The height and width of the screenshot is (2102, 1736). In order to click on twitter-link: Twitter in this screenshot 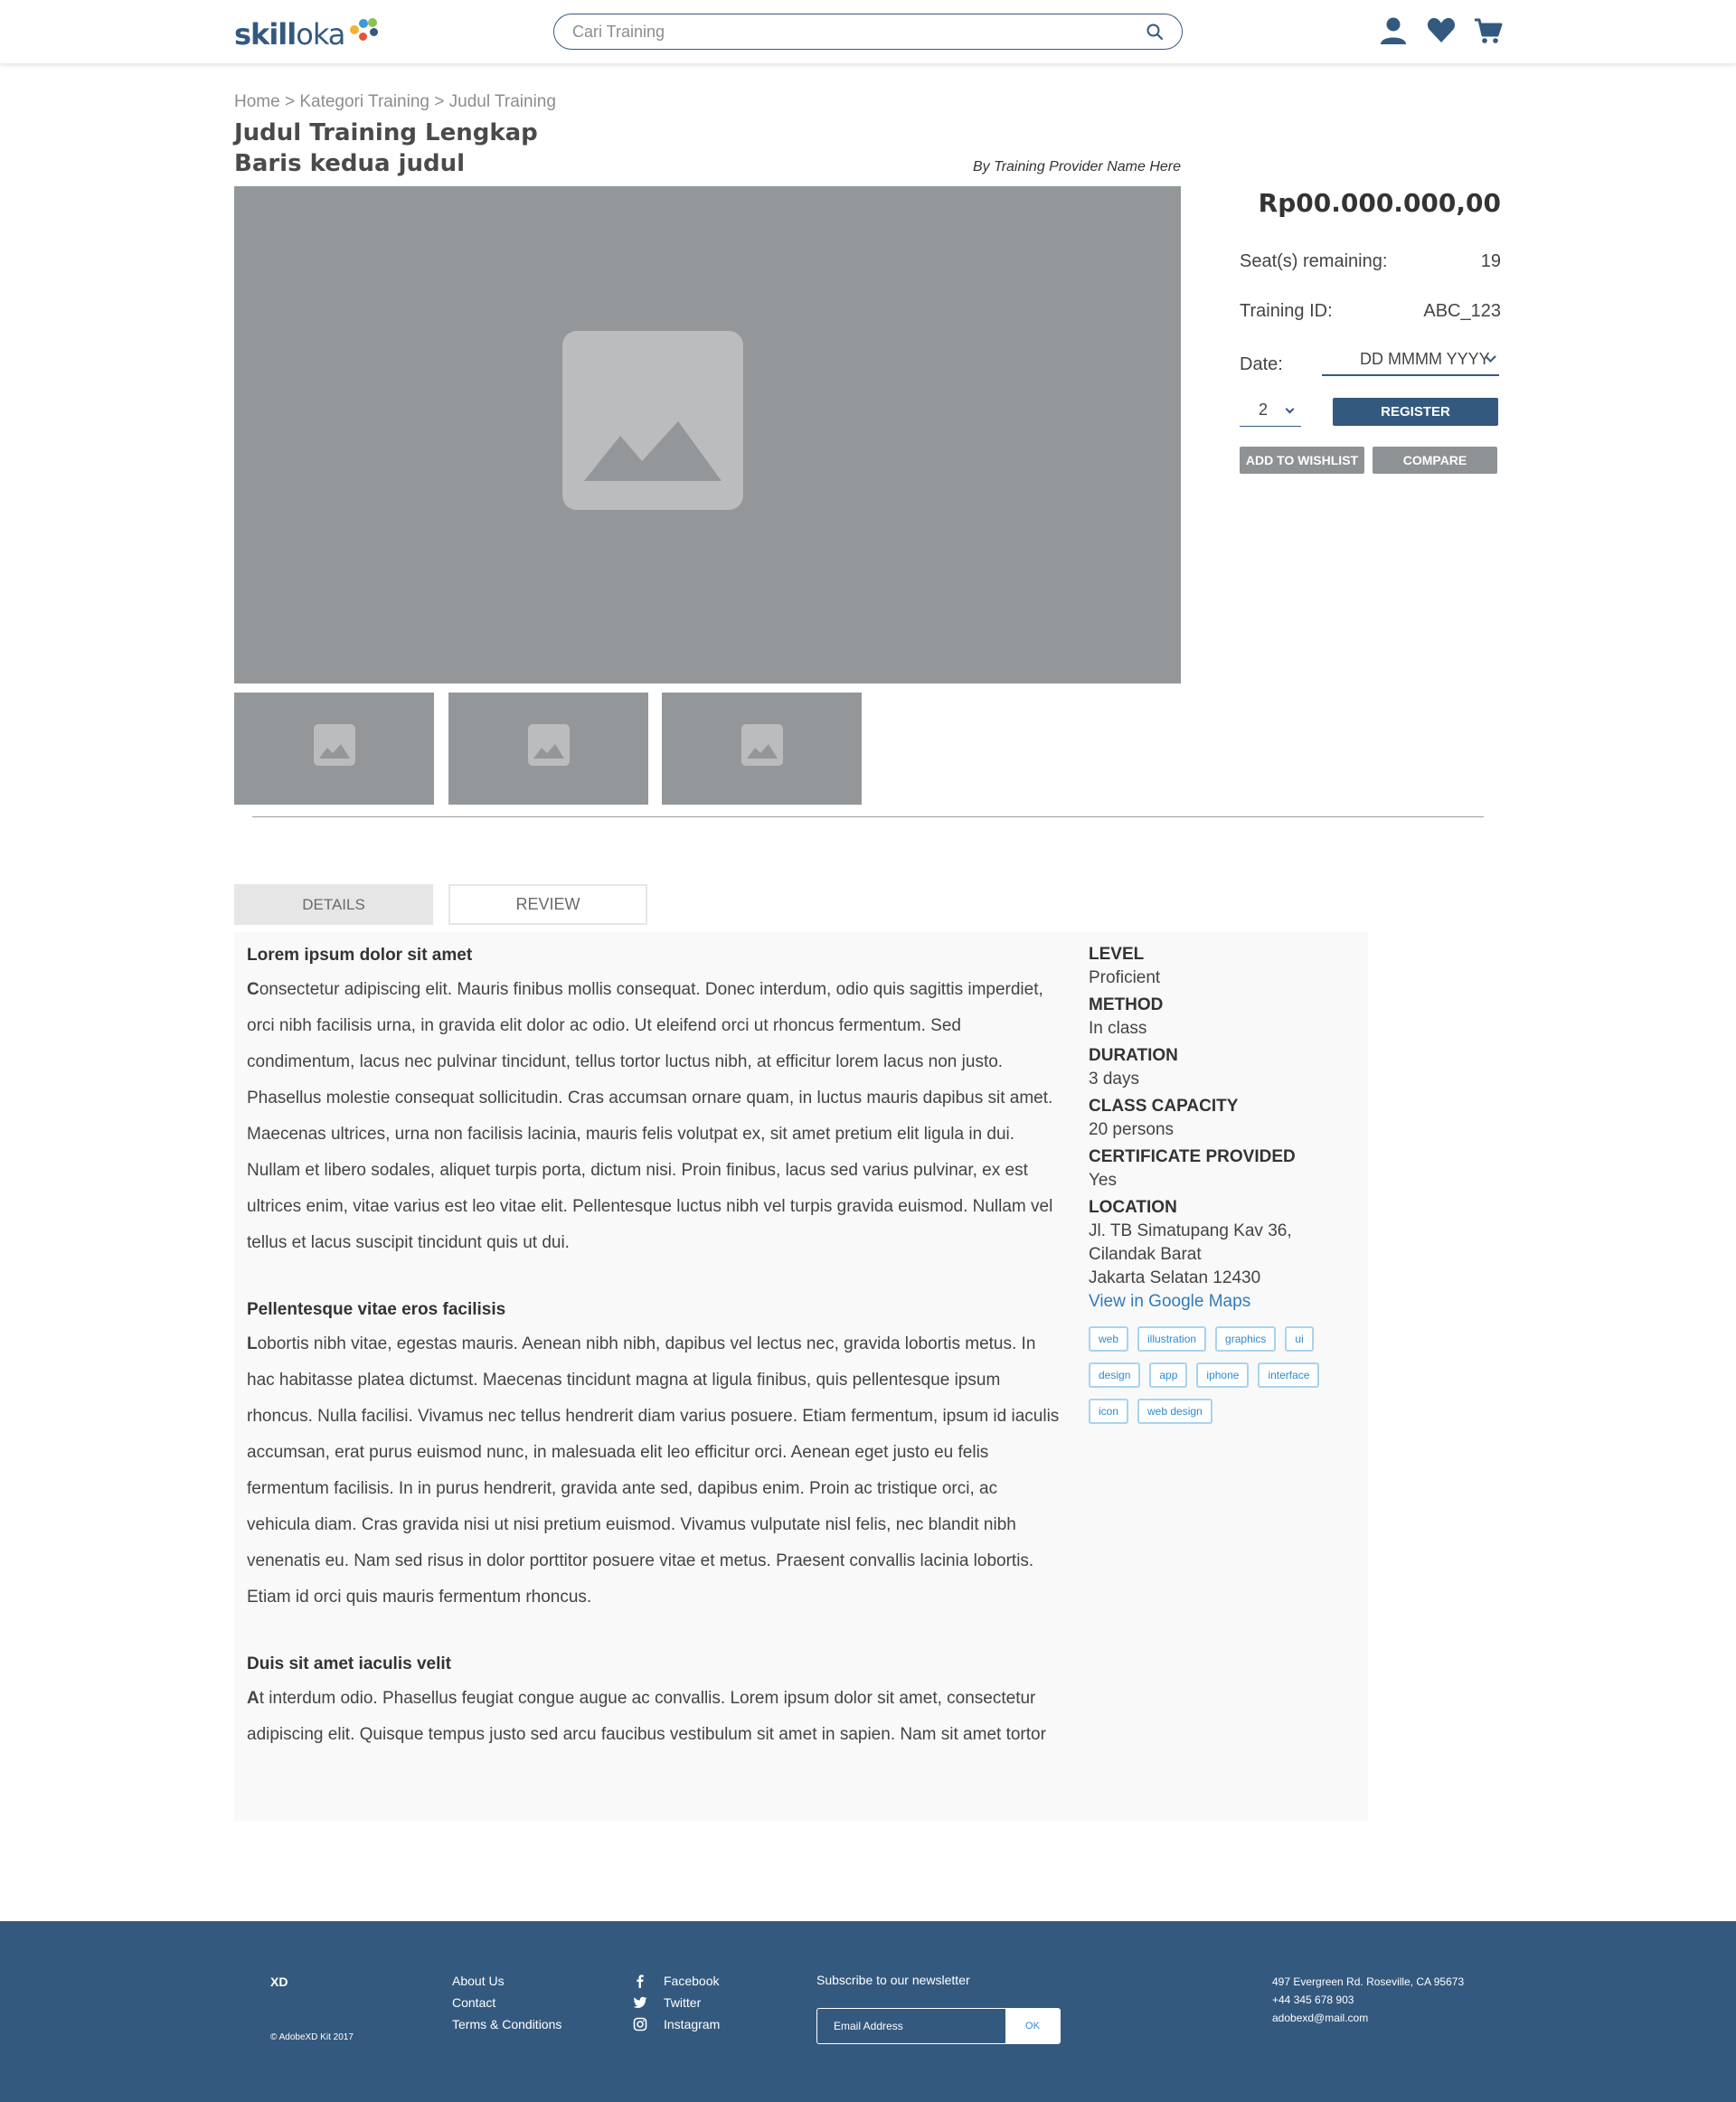, I will do `click(677, 2002)`.